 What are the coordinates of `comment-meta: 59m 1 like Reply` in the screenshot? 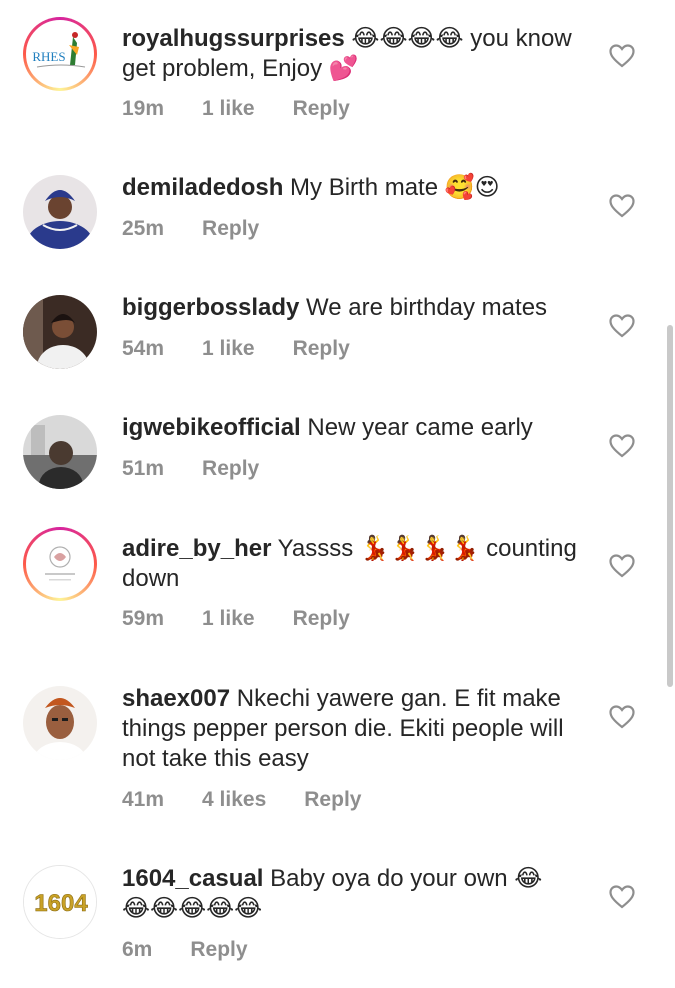 It's located at (236, 619).